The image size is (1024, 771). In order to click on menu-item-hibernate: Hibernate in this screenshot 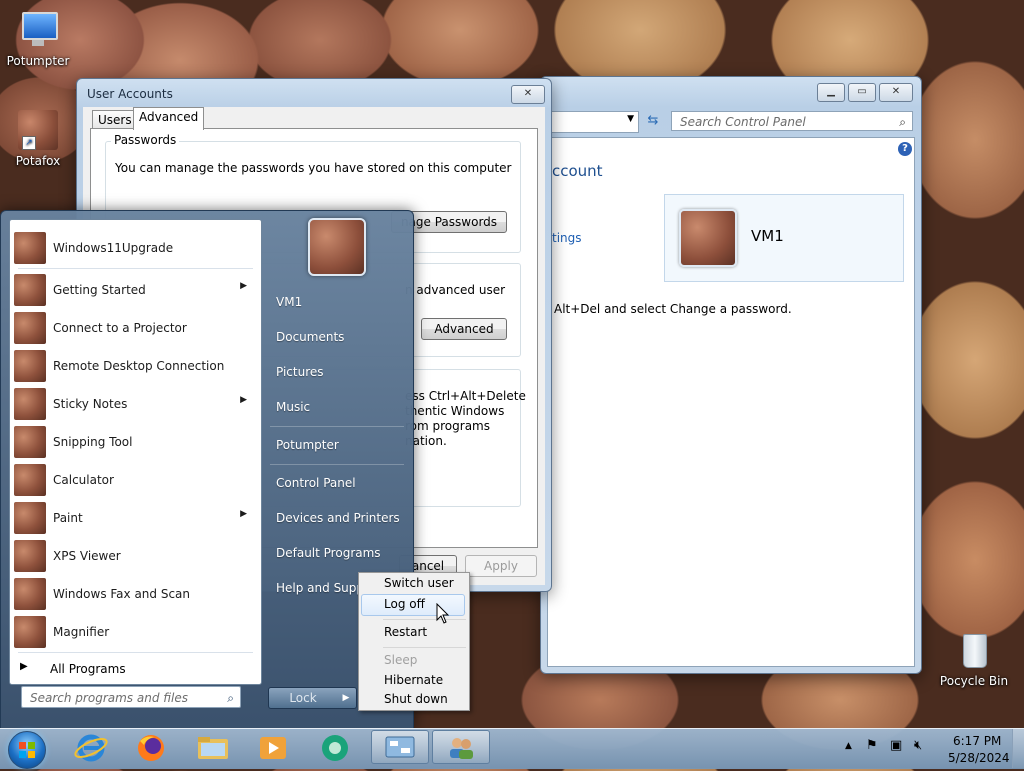, I will do `click(413, 680)`.